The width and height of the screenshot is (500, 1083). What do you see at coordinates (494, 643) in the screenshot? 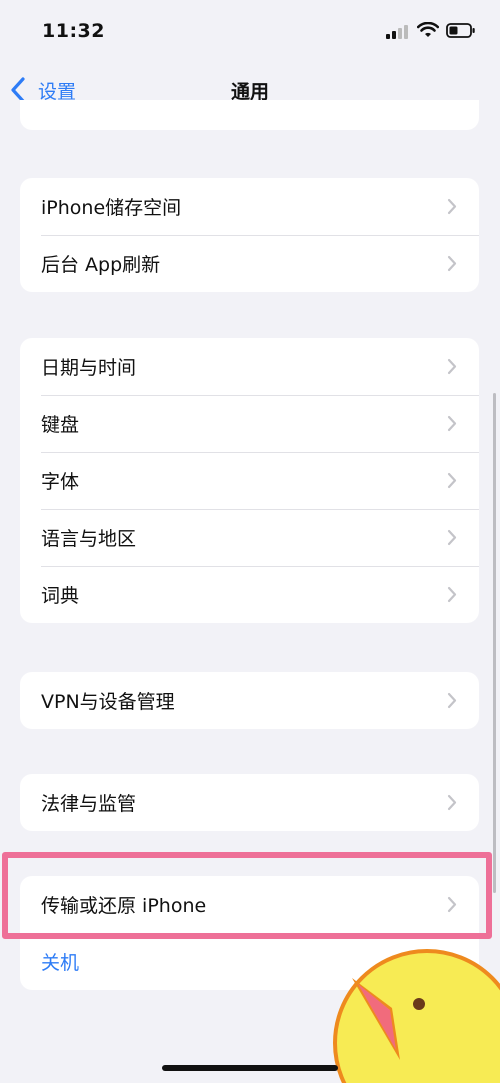
I see `scroll-indicator` at bounding box center [494, 643].